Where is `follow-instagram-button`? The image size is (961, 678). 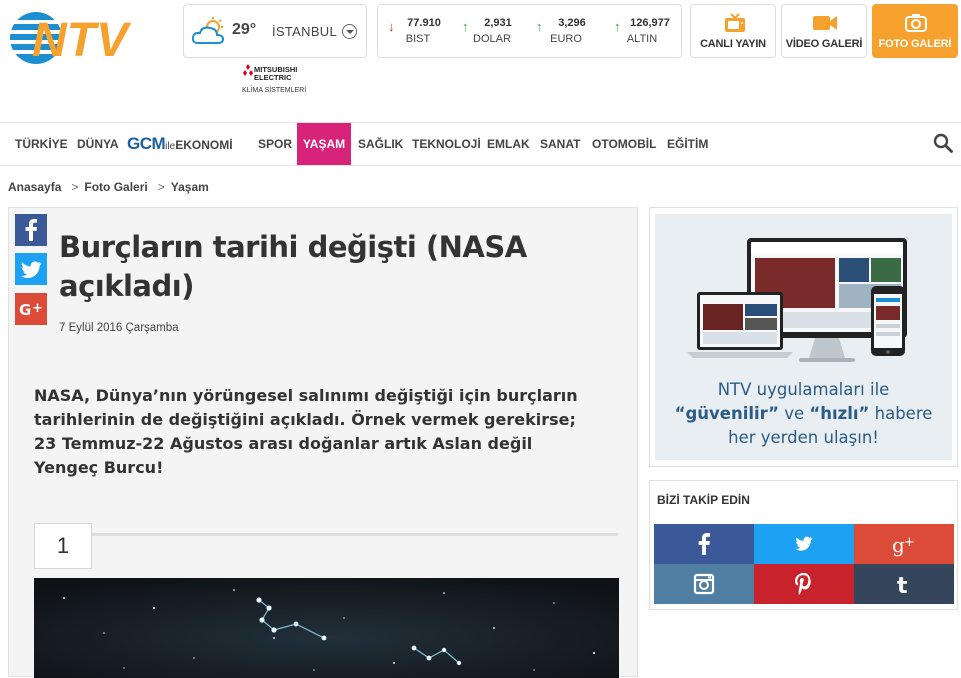
follow-instagram-button is located at coordinates (704, 584).